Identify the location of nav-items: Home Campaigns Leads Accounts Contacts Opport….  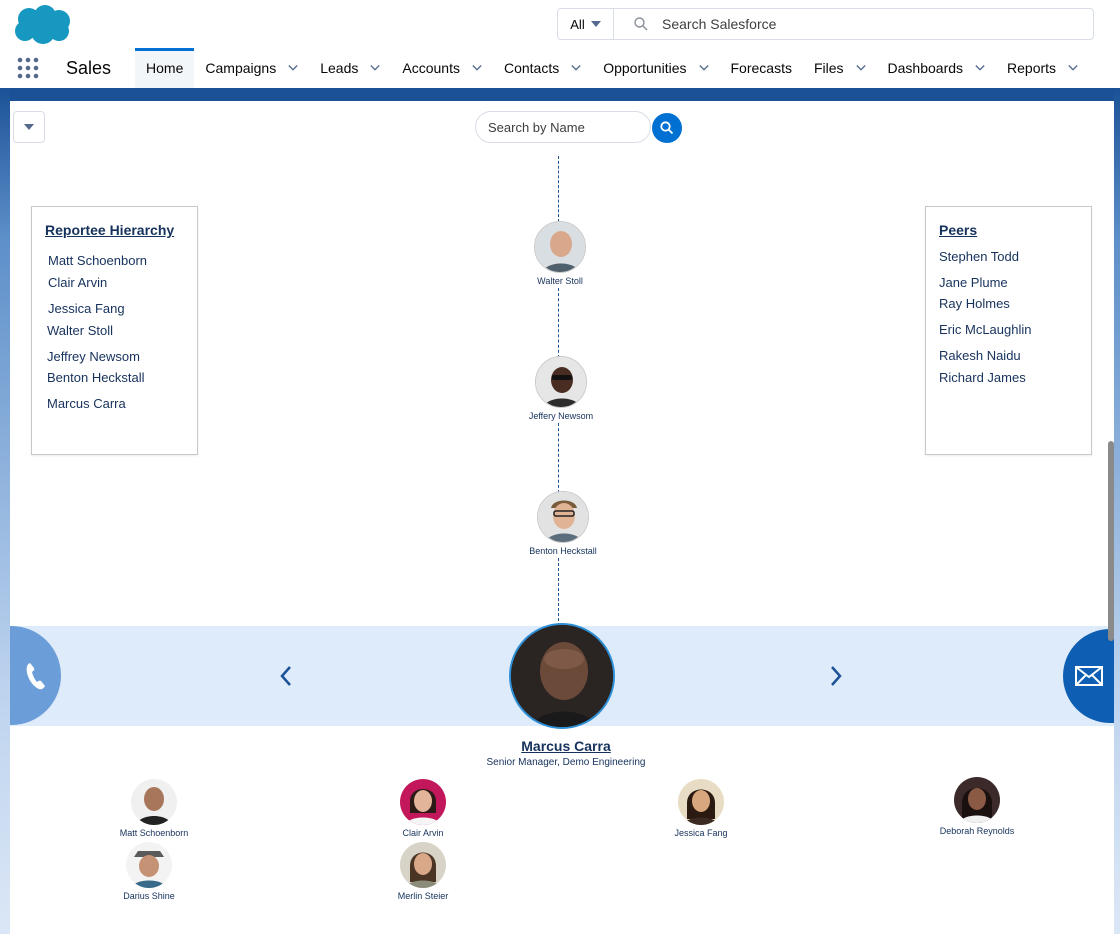
(612, 68).